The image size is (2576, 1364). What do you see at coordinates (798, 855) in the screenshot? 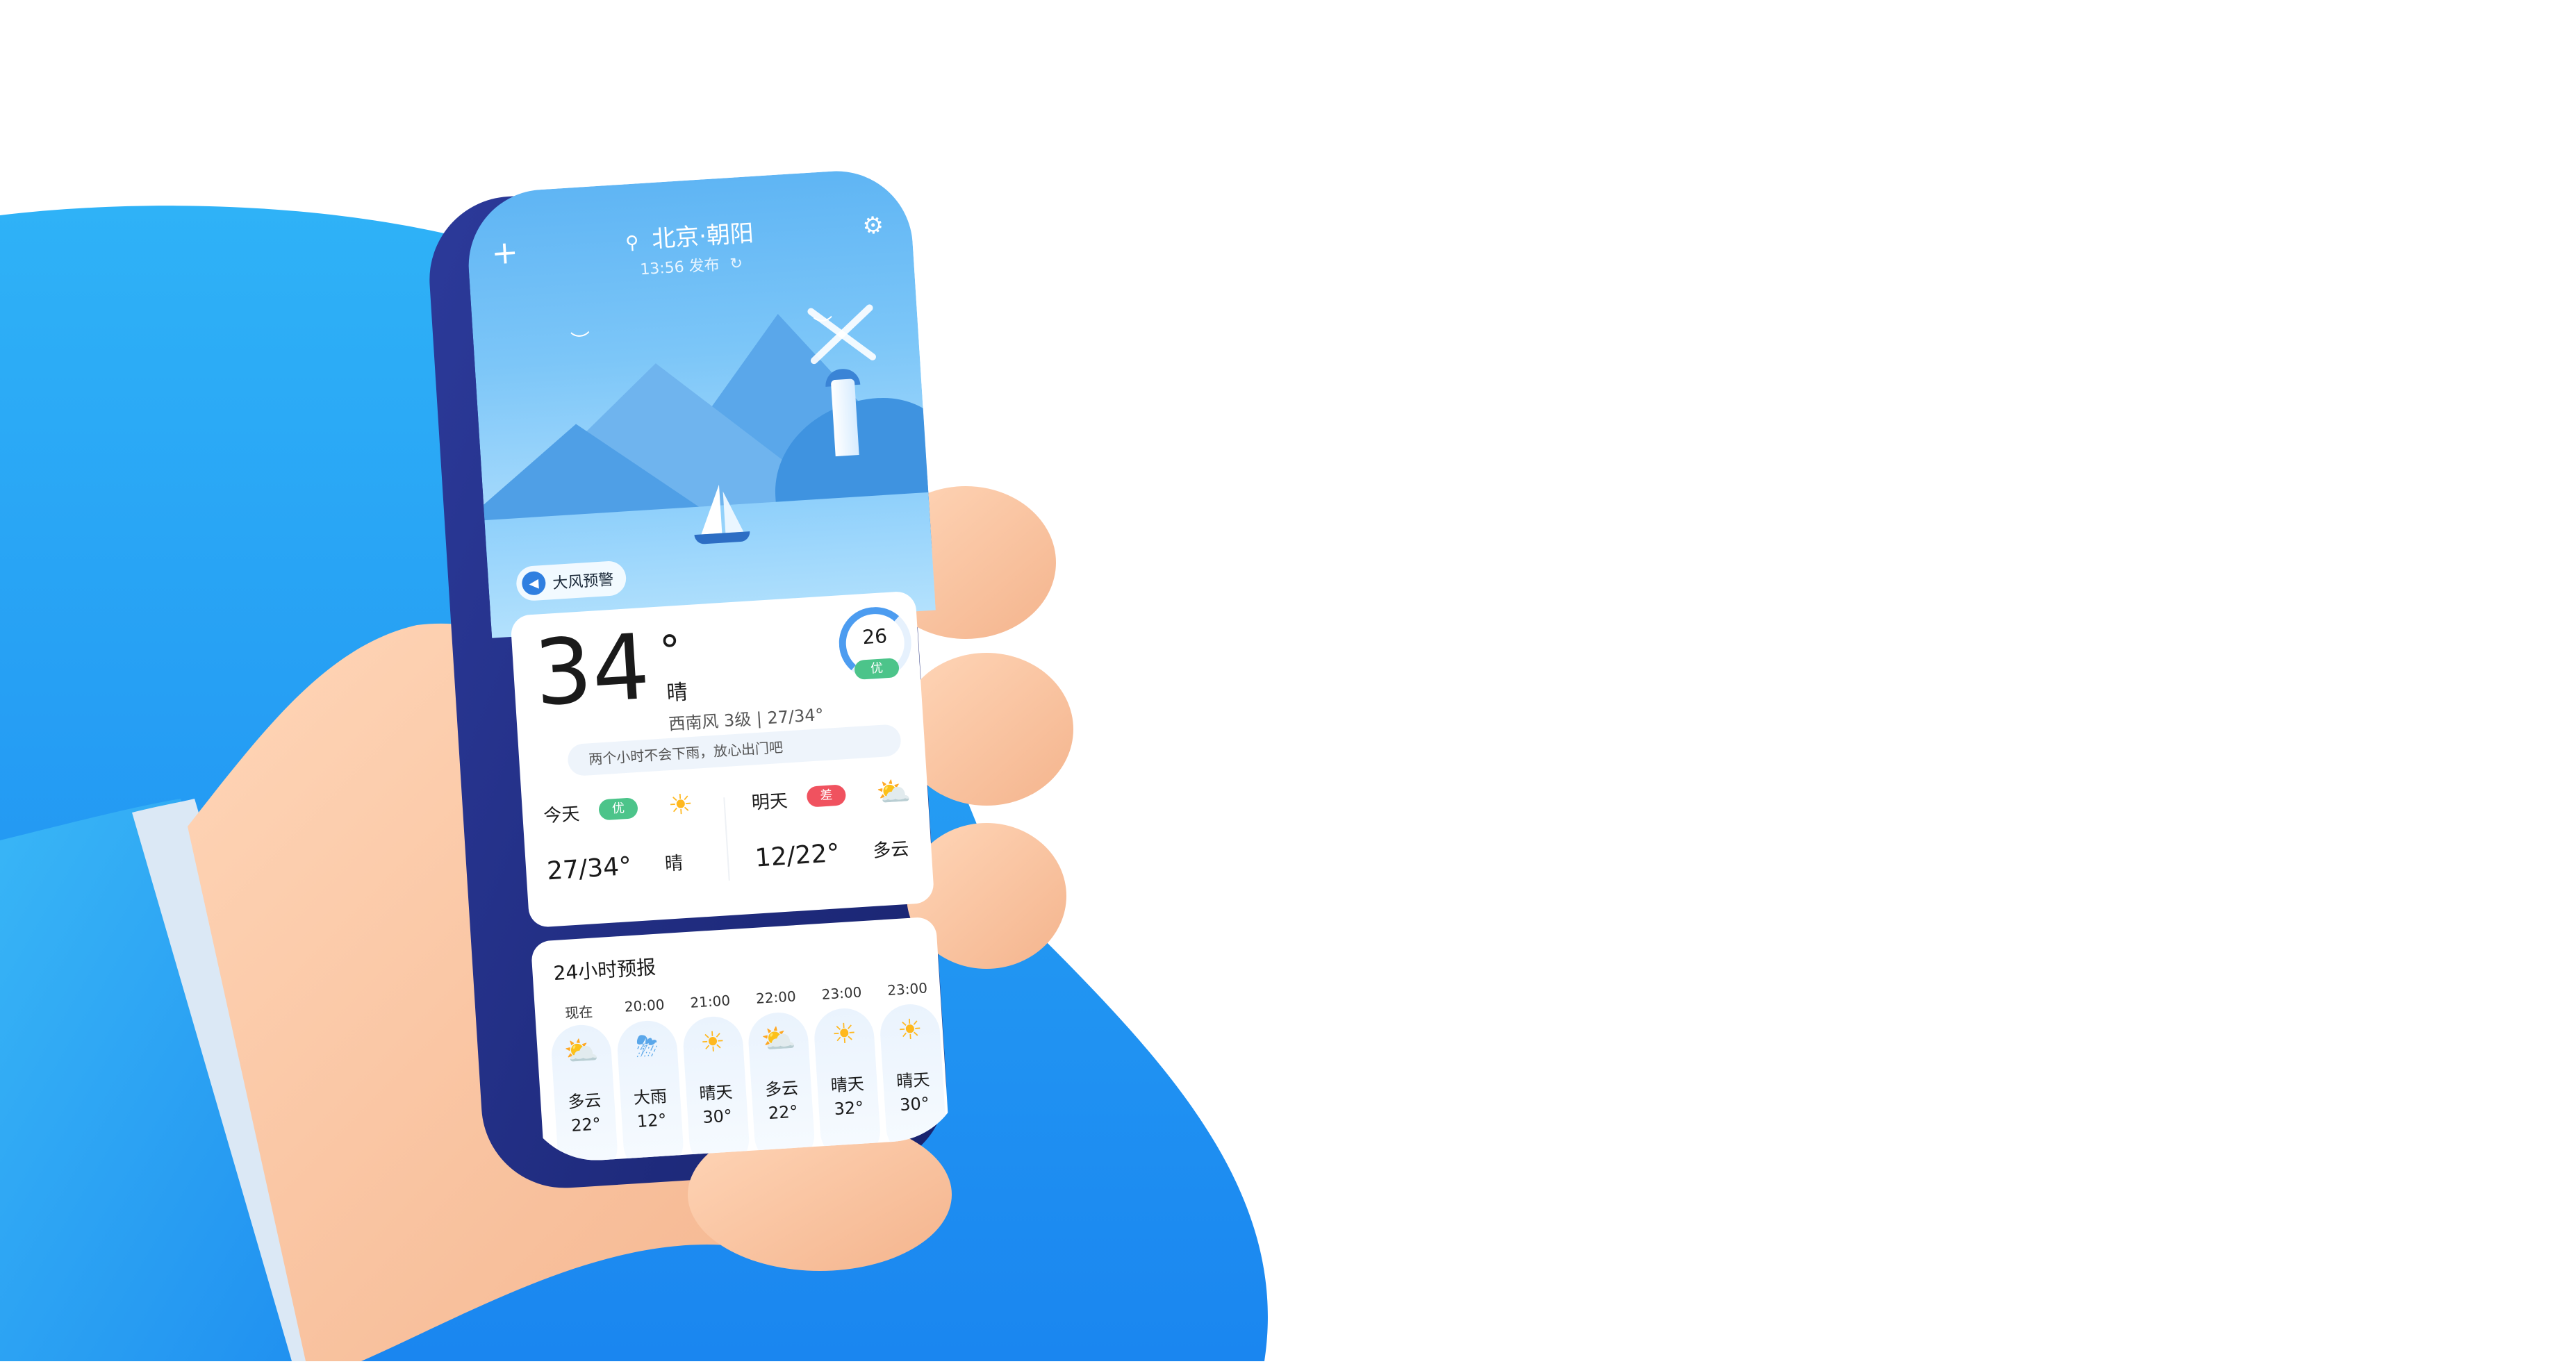
I see `temp-range: 12/22°` at bounding box center [798, 855].